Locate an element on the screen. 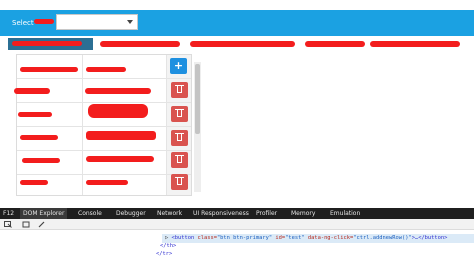 This screenshot has width=474, height=258. tab-dom-explorer: DOM Explorer is located at coordinates (44, 213).